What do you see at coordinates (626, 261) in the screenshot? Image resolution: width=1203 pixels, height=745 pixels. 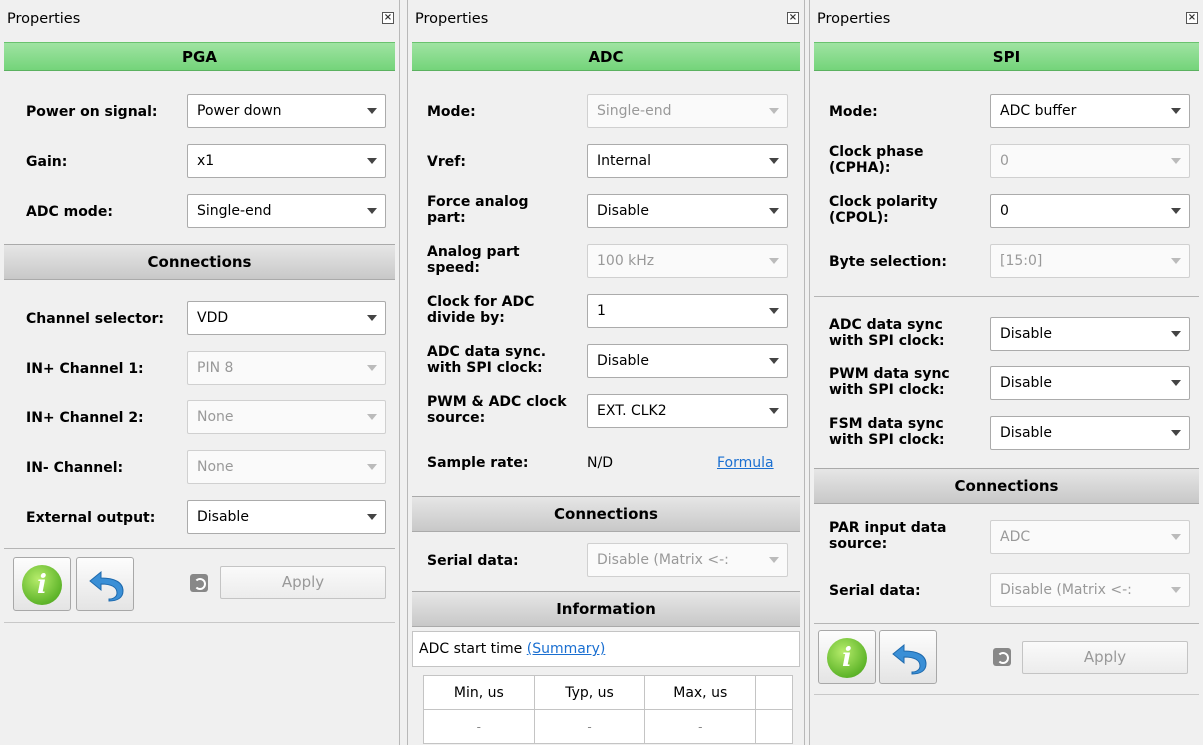 I see `dropdown-value: 100 kHz` at bounding box center [626, 261].